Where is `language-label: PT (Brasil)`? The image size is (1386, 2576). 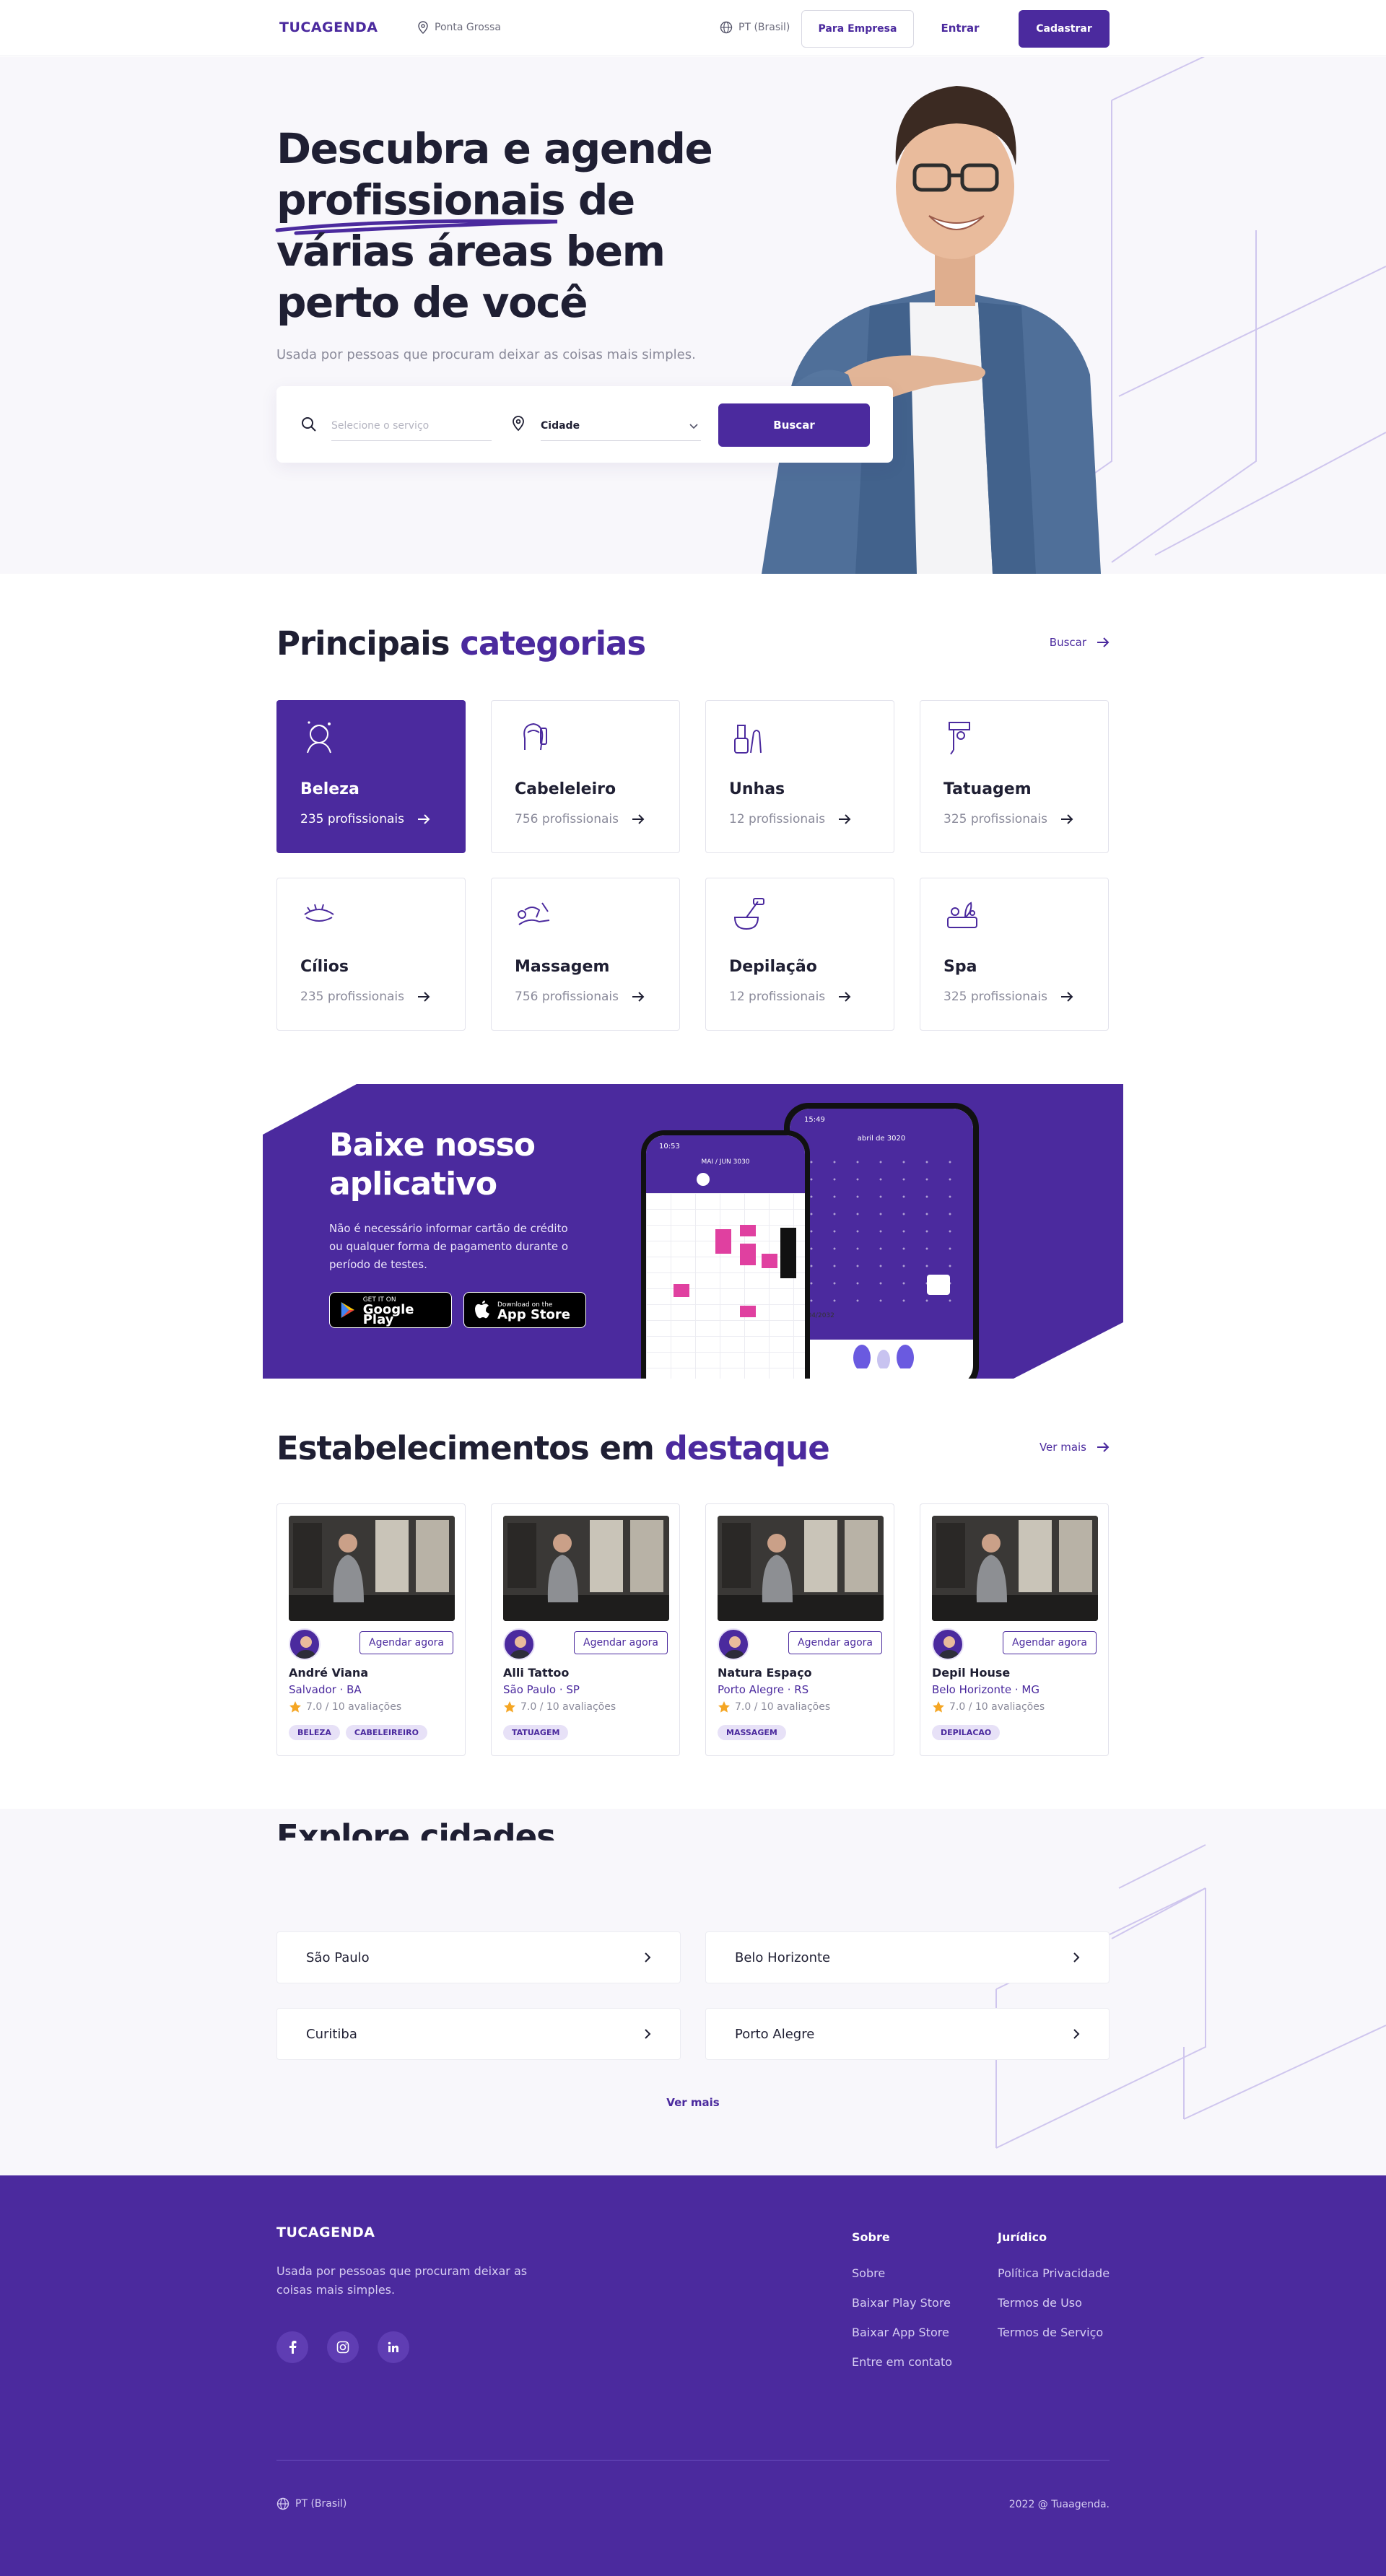 language-label: PT (Brasil) is located at coordinates (764, 27).